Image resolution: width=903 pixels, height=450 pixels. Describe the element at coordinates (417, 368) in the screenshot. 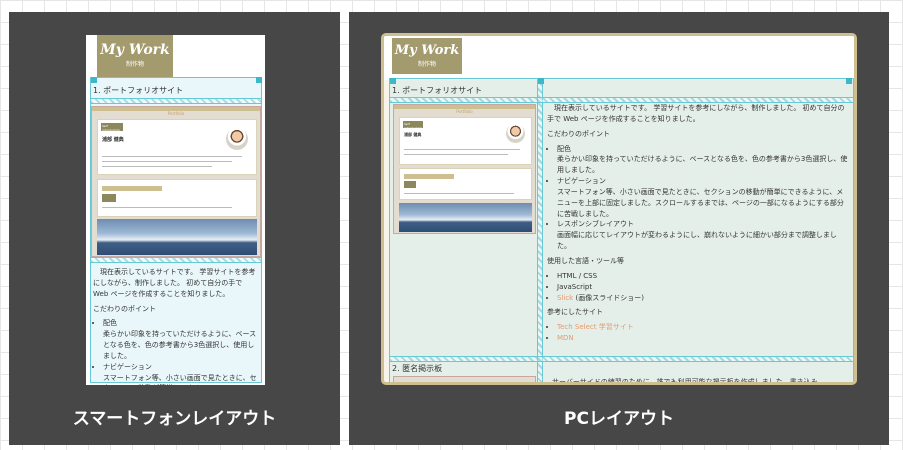

I see `section-title-bbs: 2. 匿名掲示板` at that location.